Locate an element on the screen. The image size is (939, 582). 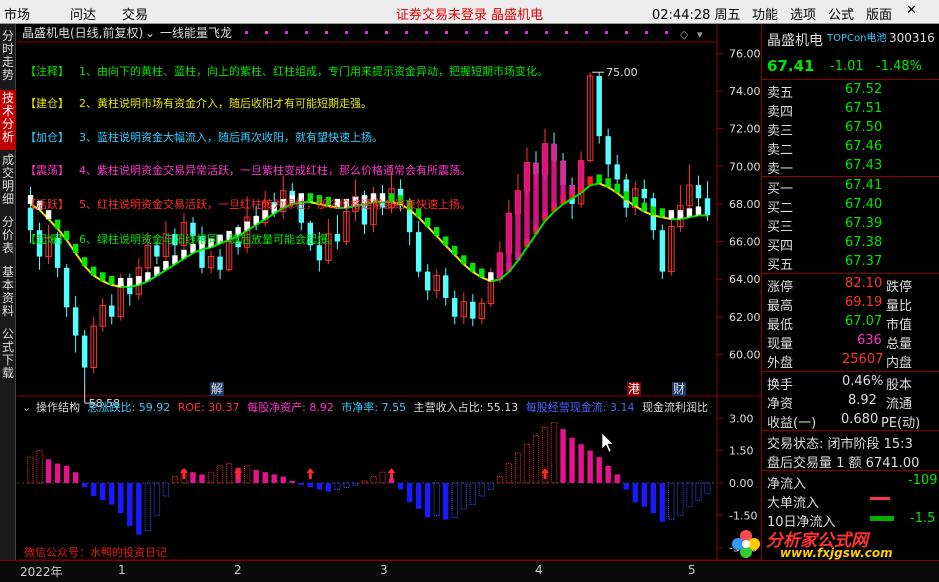
after-hours-volume: 盘后交易量 1 额 6741.00 is located at coordinates (843, 463).